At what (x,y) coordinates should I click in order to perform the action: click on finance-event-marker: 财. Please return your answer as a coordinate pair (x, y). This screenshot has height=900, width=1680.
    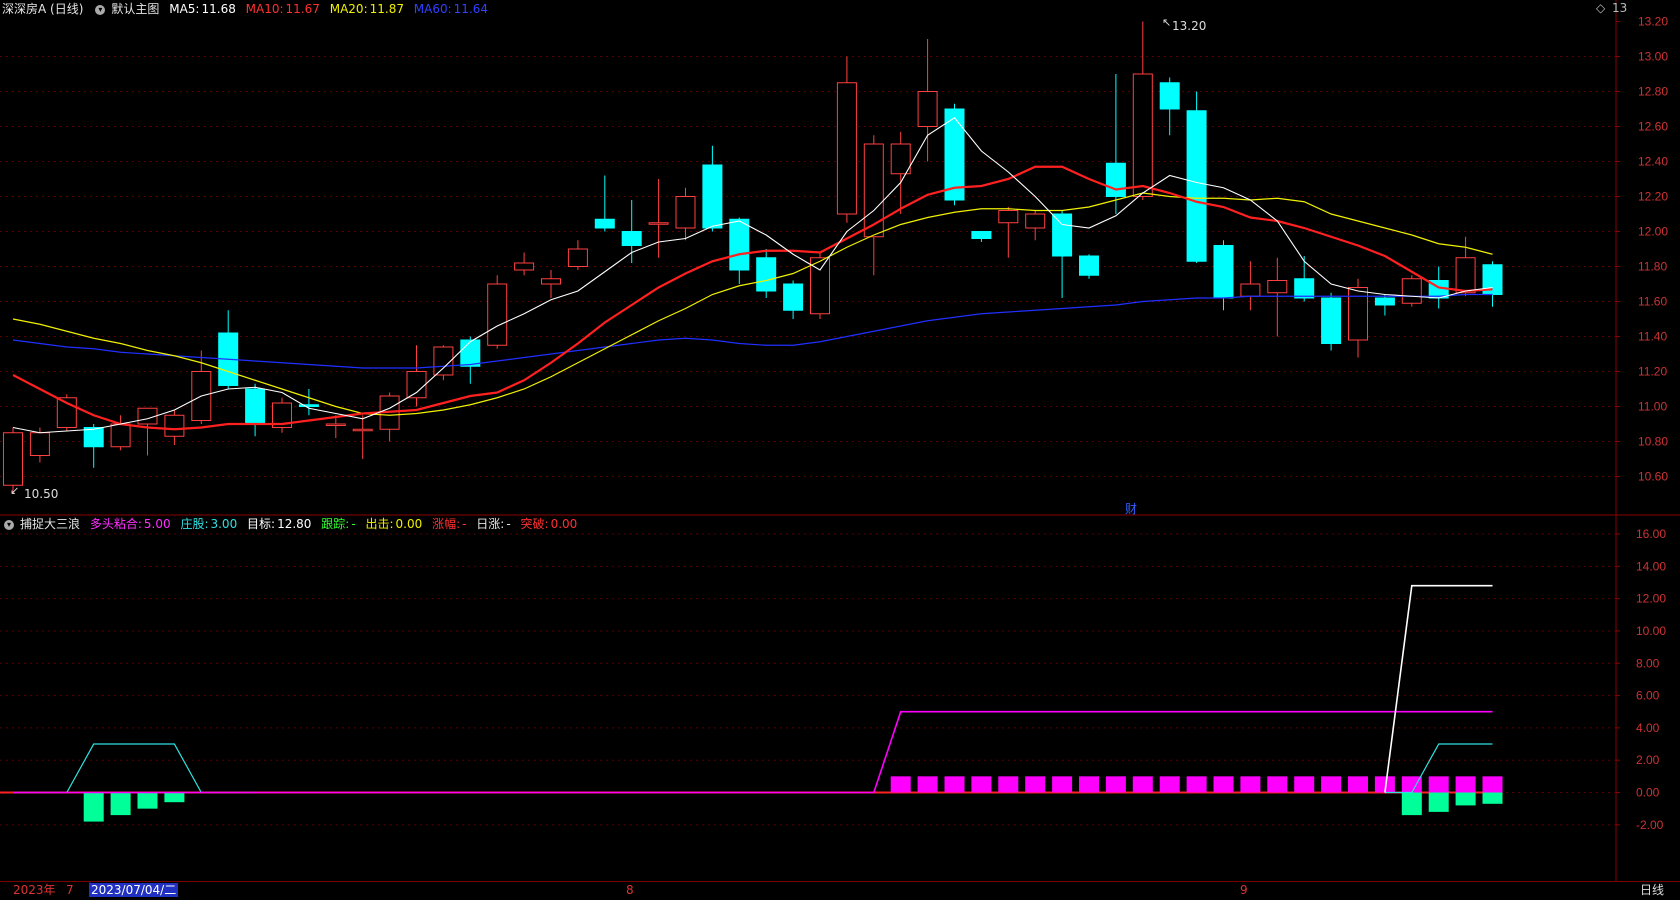
    Looking at the image, I should click on (1131, 508).